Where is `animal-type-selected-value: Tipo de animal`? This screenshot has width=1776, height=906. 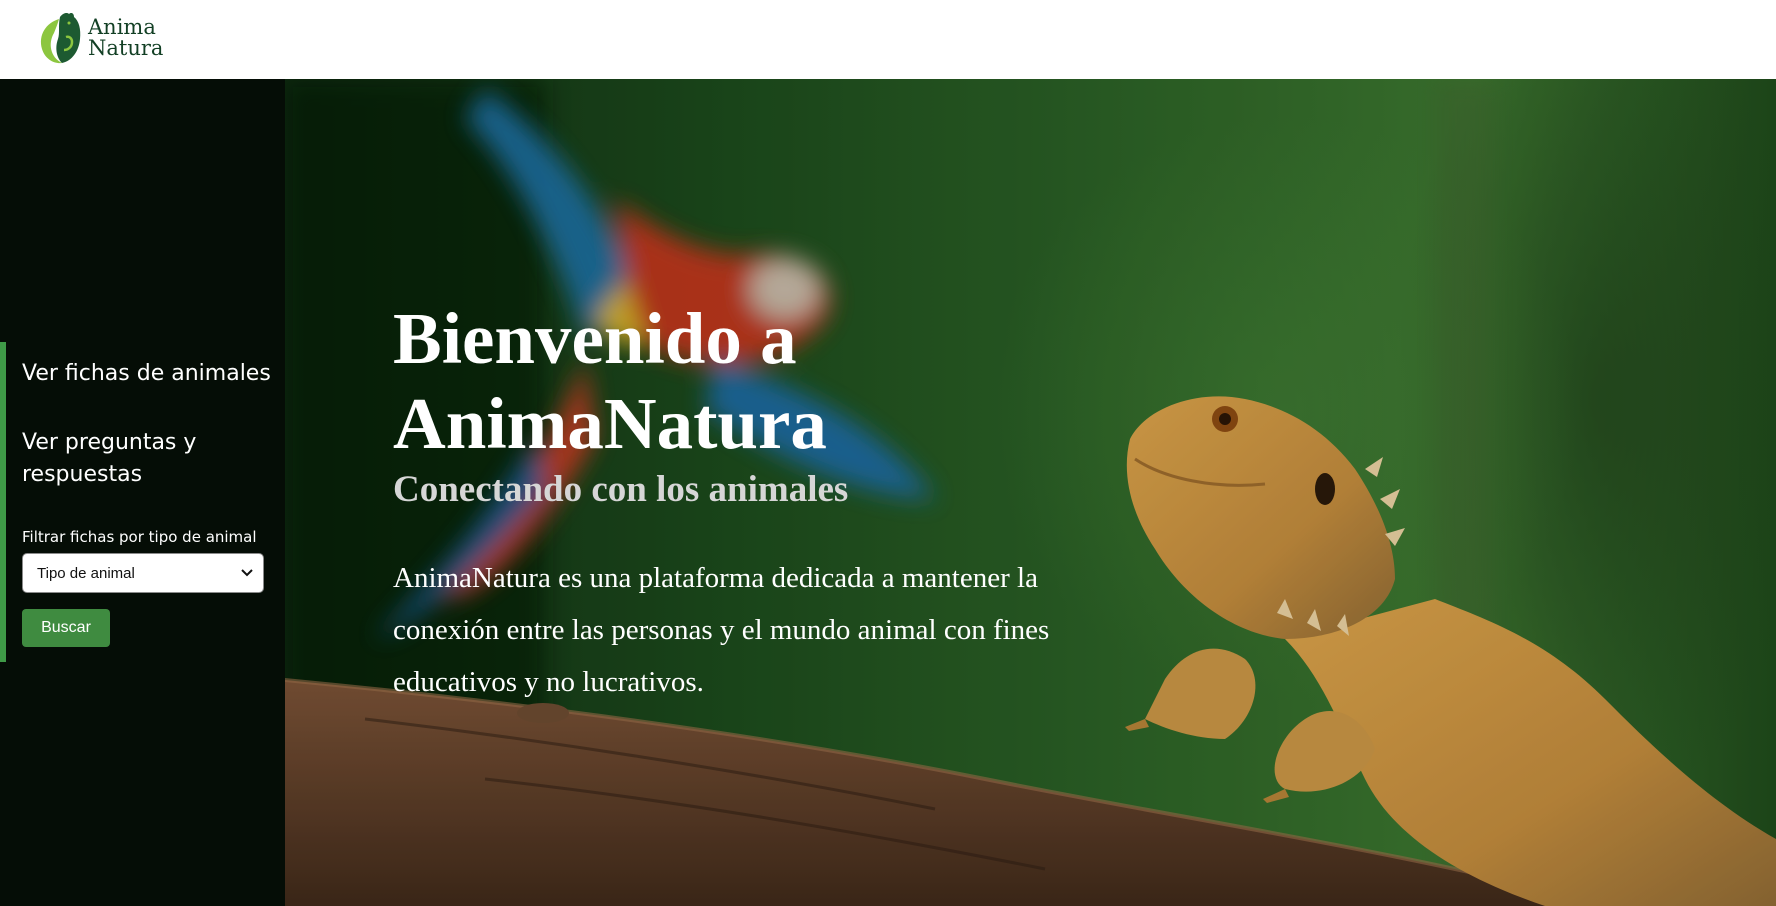
animal-type-selected-value: Tipo de animal is located at coordinates (86, 573).